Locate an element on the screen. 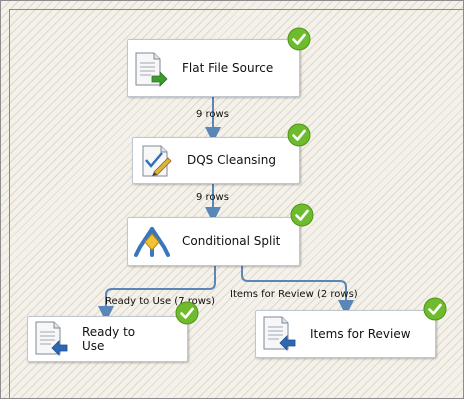 This screenshot has height=399, width=464. items-for-review-destination: Items for Review is located at coordinates (345, 334).